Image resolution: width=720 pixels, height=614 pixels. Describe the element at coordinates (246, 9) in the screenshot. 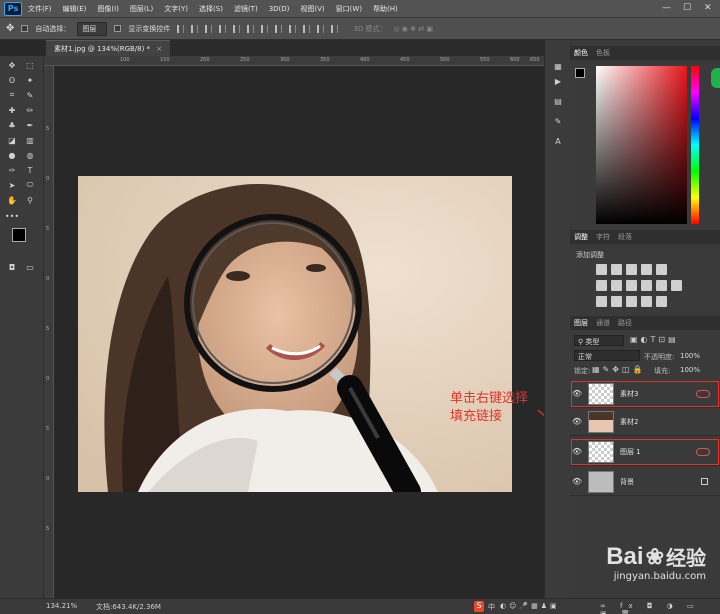

I see `menu-filter: 滤镜(T)` at that location.